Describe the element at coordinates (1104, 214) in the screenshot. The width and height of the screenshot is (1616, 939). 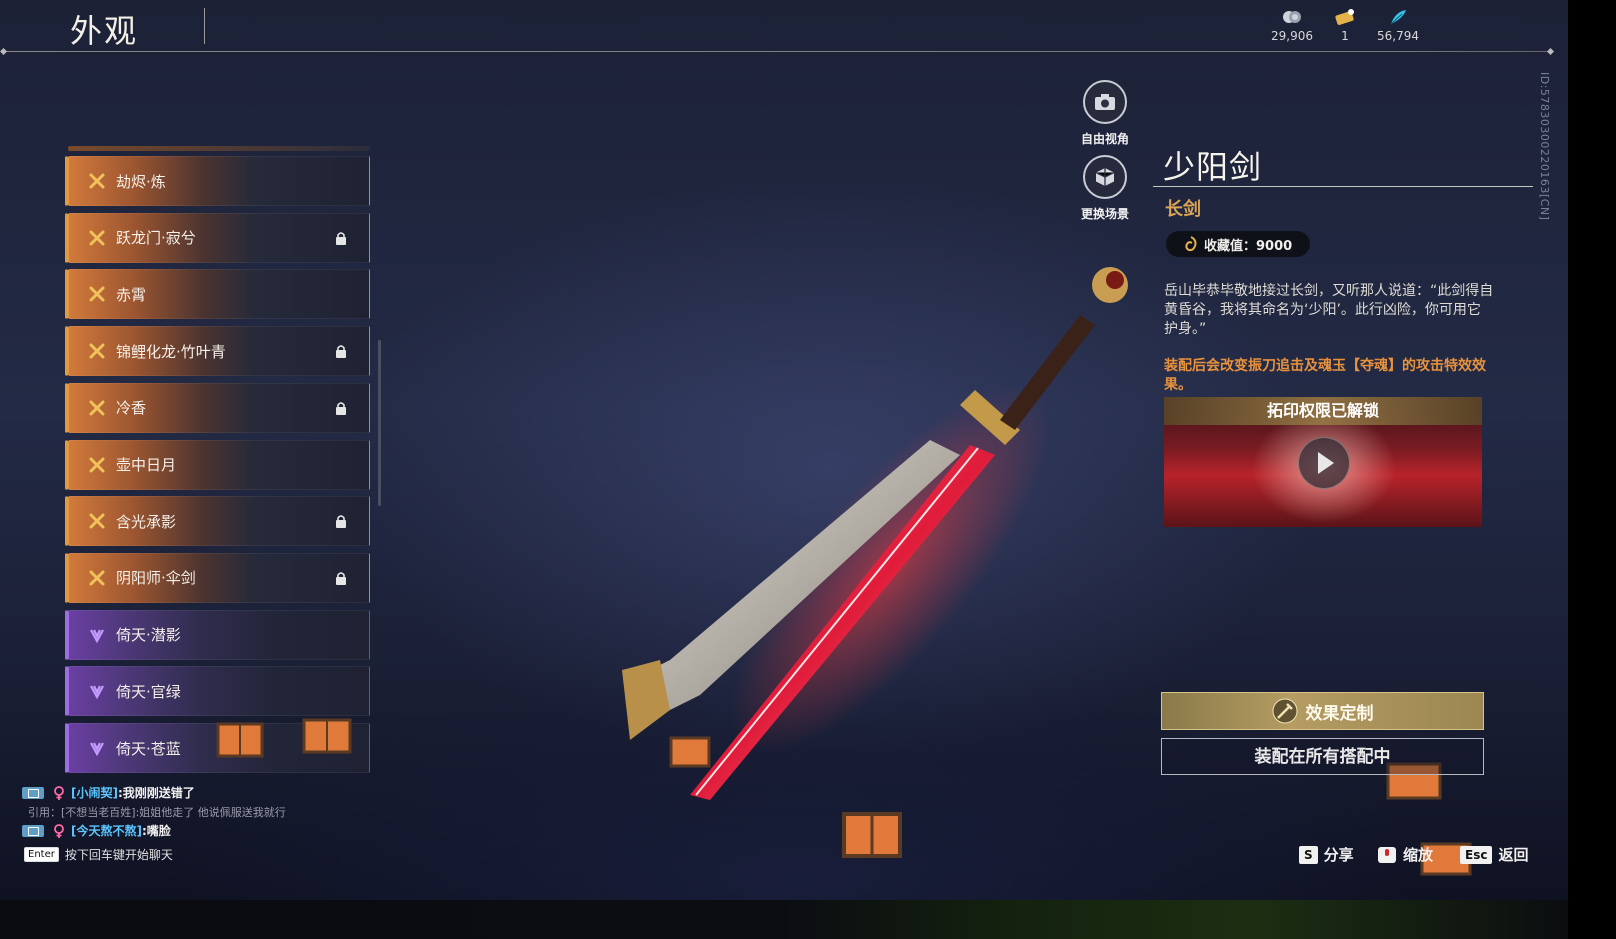
I see `change-scene-label: 更换场景` at that location.